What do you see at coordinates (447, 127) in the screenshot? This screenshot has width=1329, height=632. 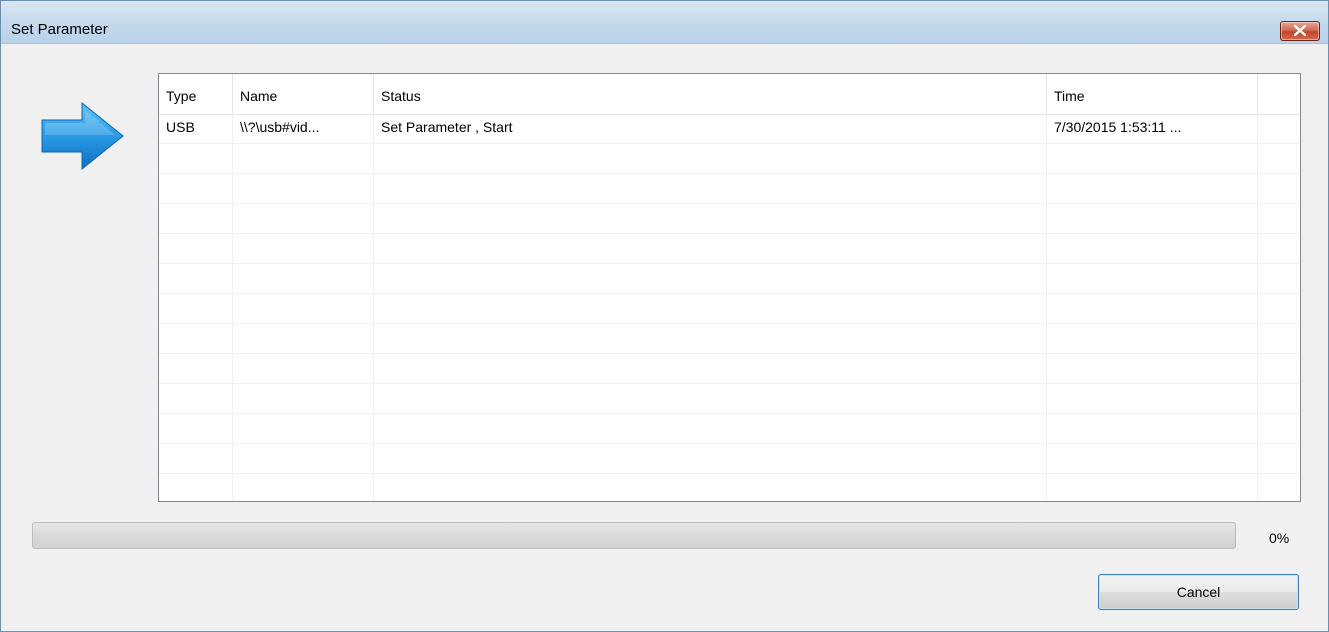 I see `cell-status: Set Parameter , Start` at bounding box center [447, 127].